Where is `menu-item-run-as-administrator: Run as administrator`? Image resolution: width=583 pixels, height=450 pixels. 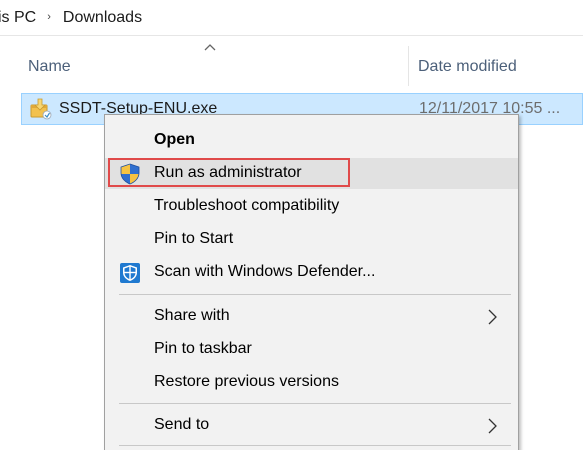
menu-item-run-as-administrator: Run as administrator is located at coordinates (311, 173).